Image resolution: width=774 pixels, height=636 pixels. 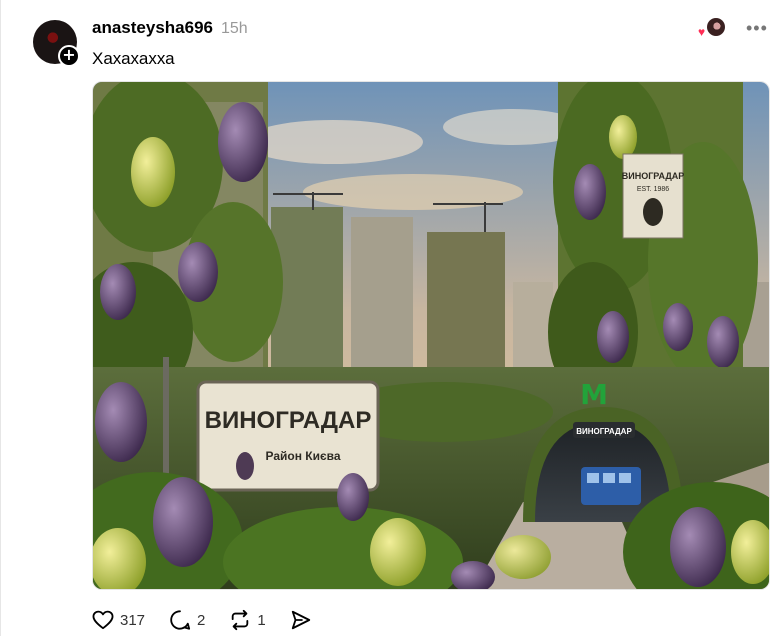 I want to click on timestamp: 15h, so click(x=234, y=29).